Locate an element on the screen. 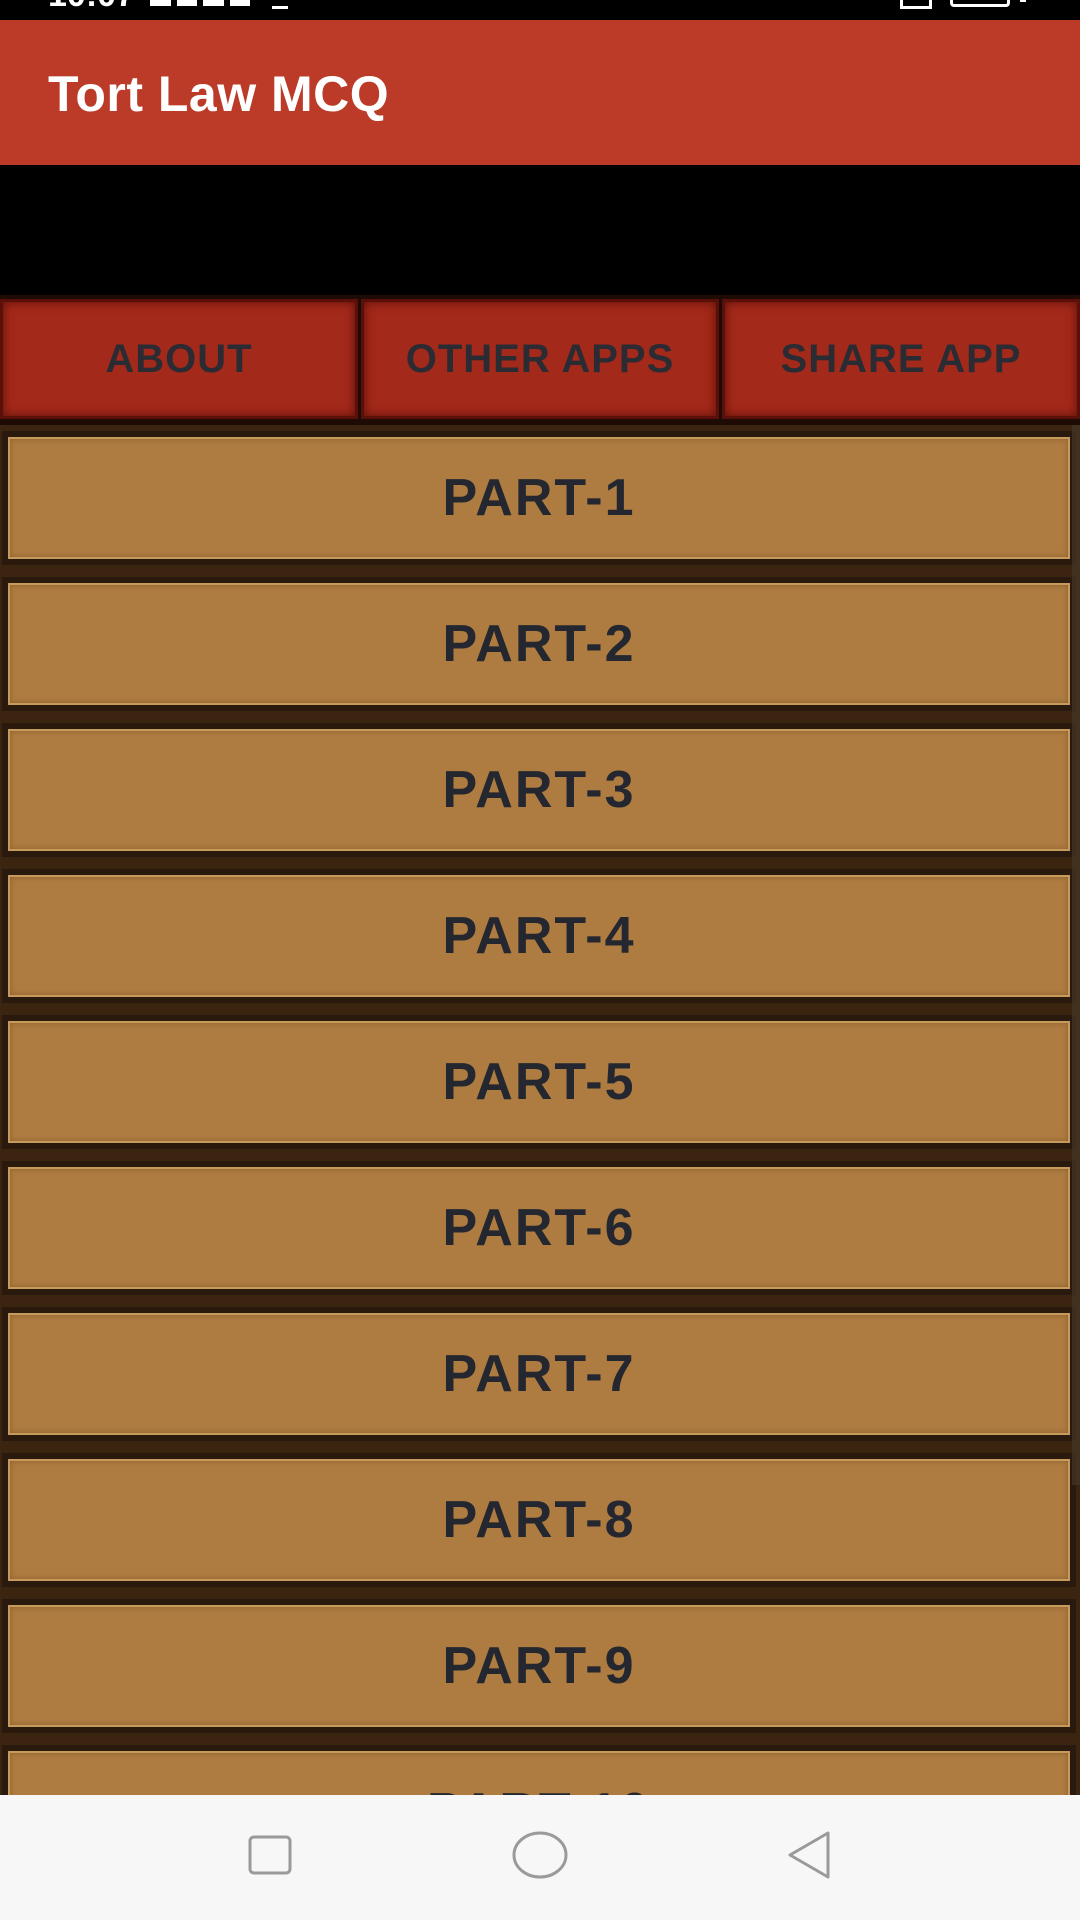 The width and height of the screenshot is (1080, 1920). part-item-4: PART-4 is located at coordinates (539, 936).